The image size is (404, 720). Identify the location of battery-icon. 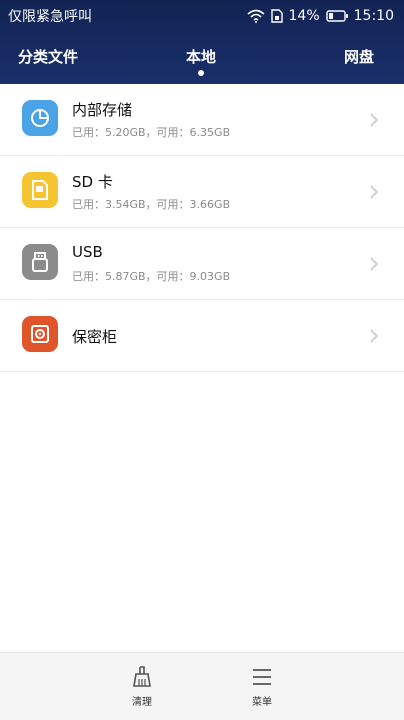
(336, 16).